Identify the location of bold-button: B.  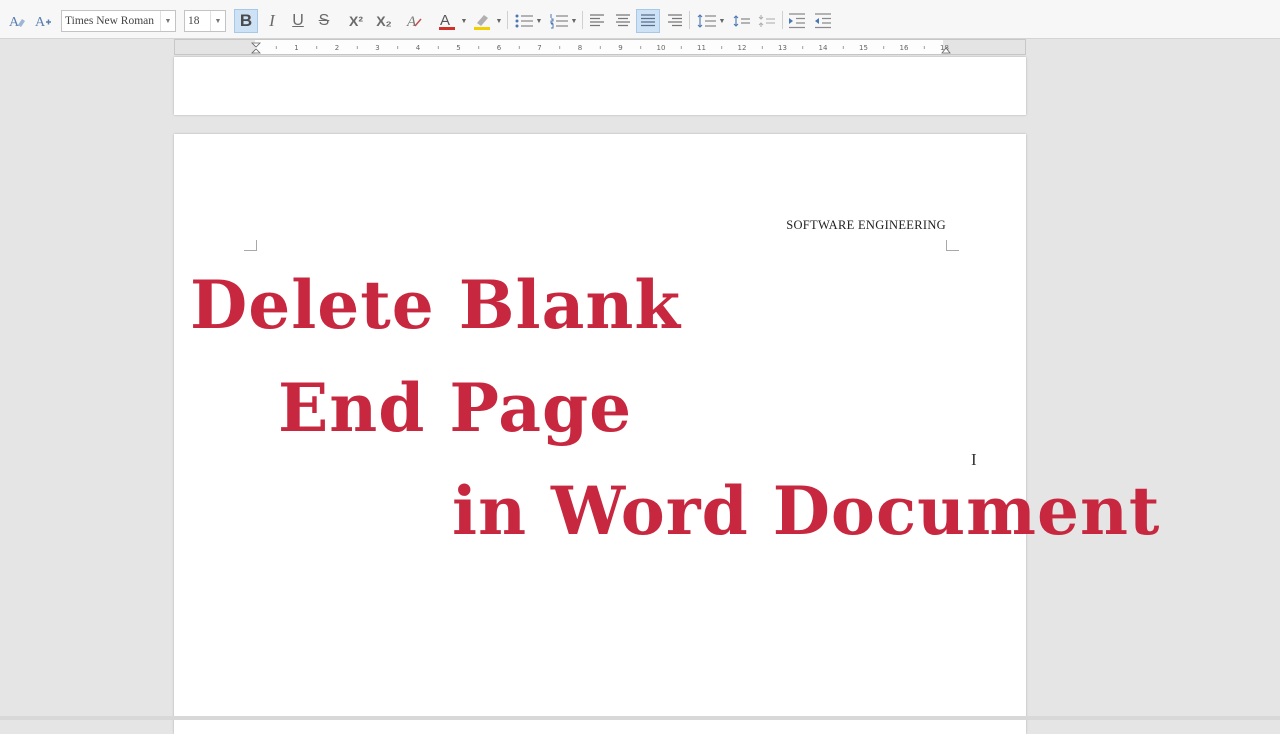
(246, 21).